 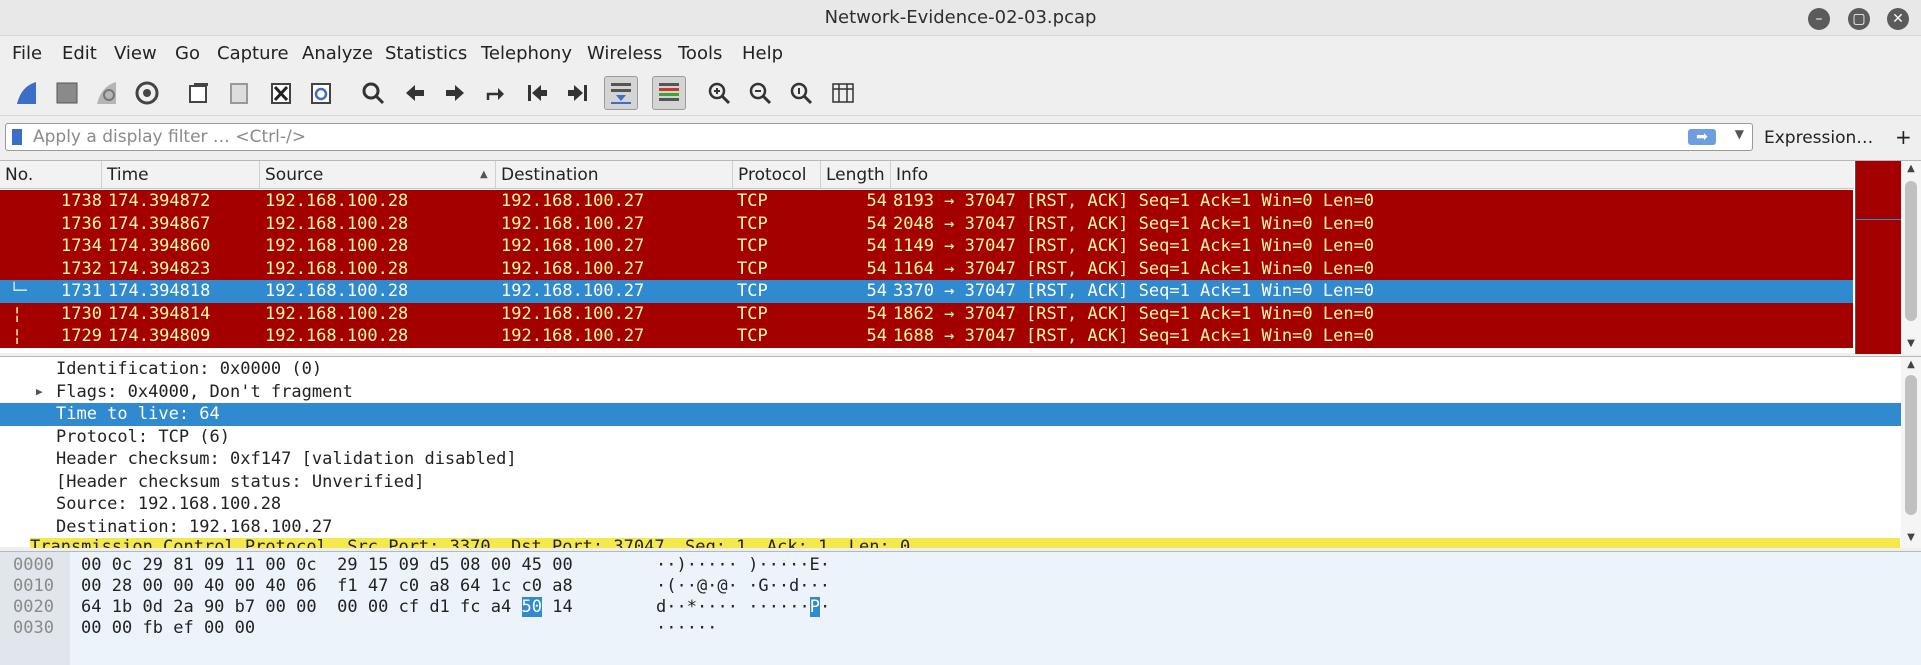 What do you see at coordinates (39, 392) in the screenshot?
I see `expand-arrow-icon: ▶` at bounding box center [39, 392].